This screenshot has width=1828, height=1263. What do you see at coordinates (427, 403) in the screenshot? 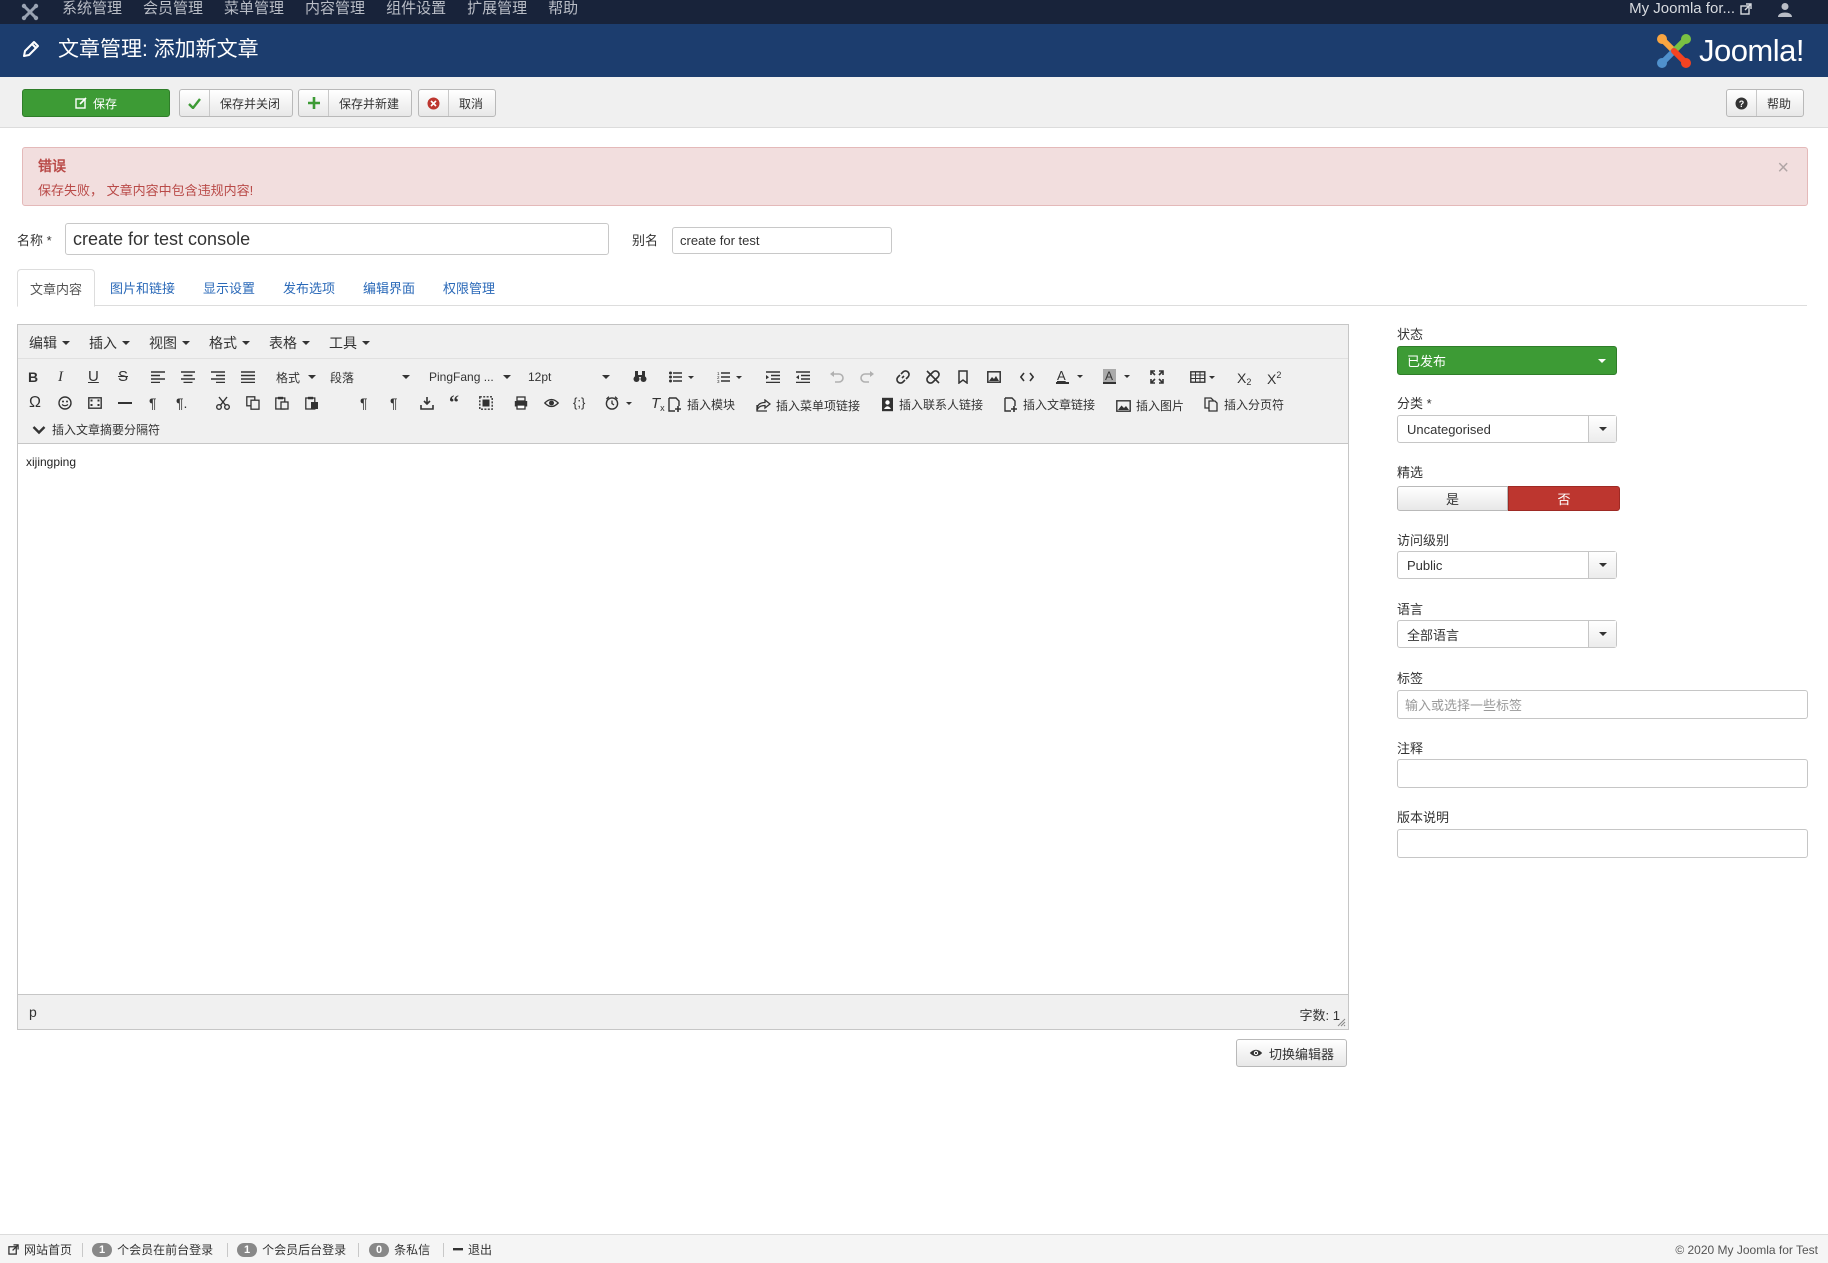
I see `template-icon` at bounding box center [427, 403].